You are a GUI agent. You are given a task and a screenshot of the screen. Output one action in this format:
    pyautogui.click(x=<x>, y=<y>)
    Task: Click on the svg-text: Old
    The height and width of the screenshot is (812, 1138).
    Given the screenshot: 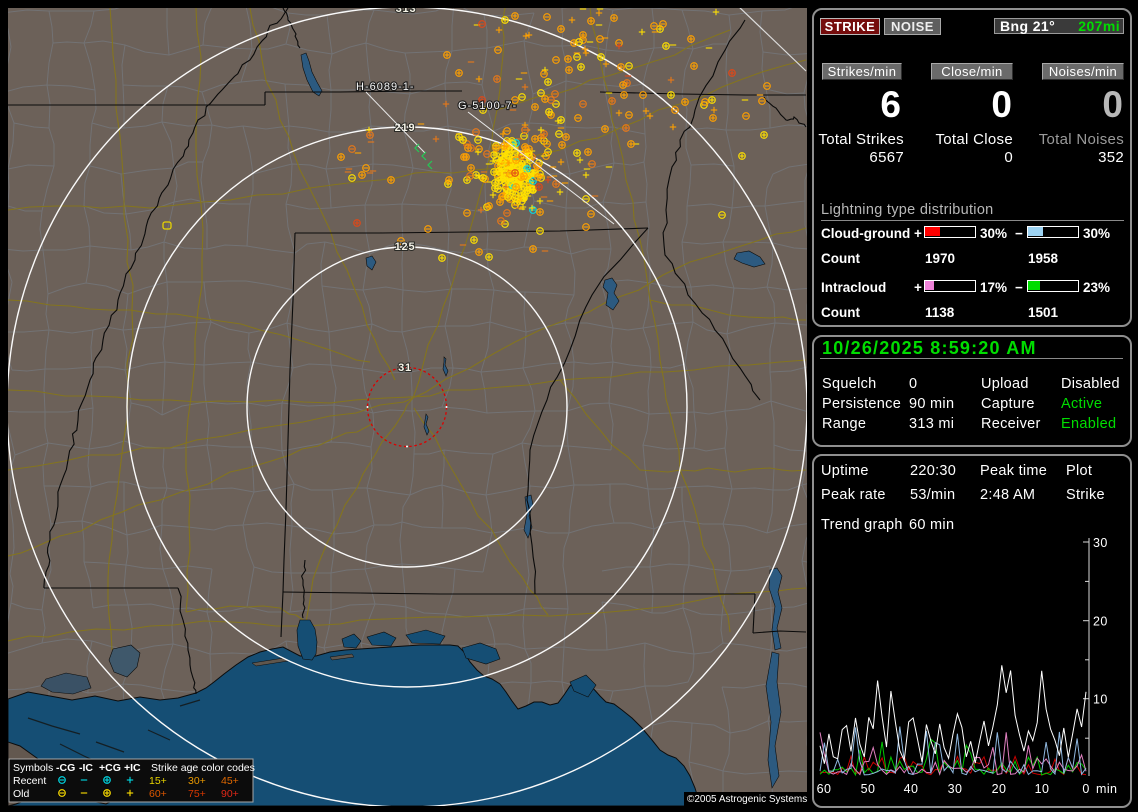 What is the action you would take?
    pyautogui.click(x=21, y=794)
    